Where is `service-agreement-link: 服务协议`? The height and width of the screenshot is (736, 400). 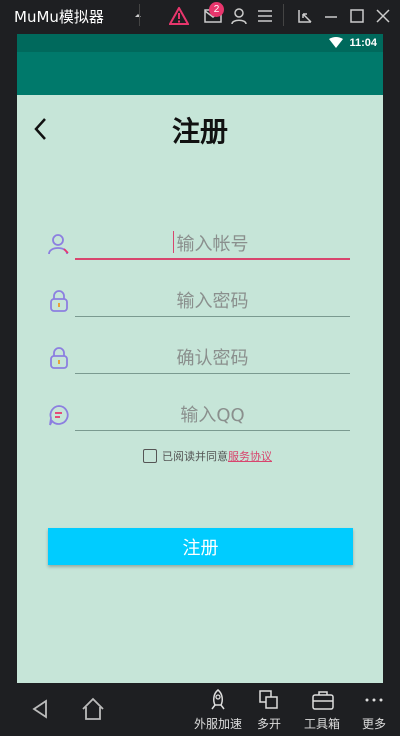
service-agreement-link: 服务协议 is located at coordinates (250, 456).